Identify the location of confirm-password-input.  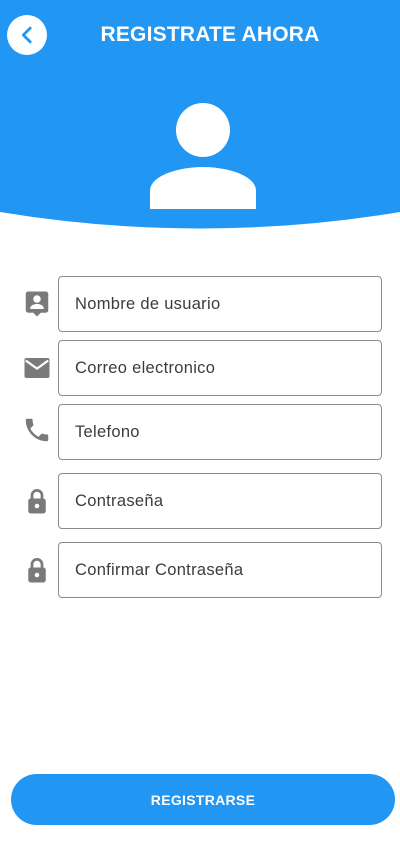
(220, 570).